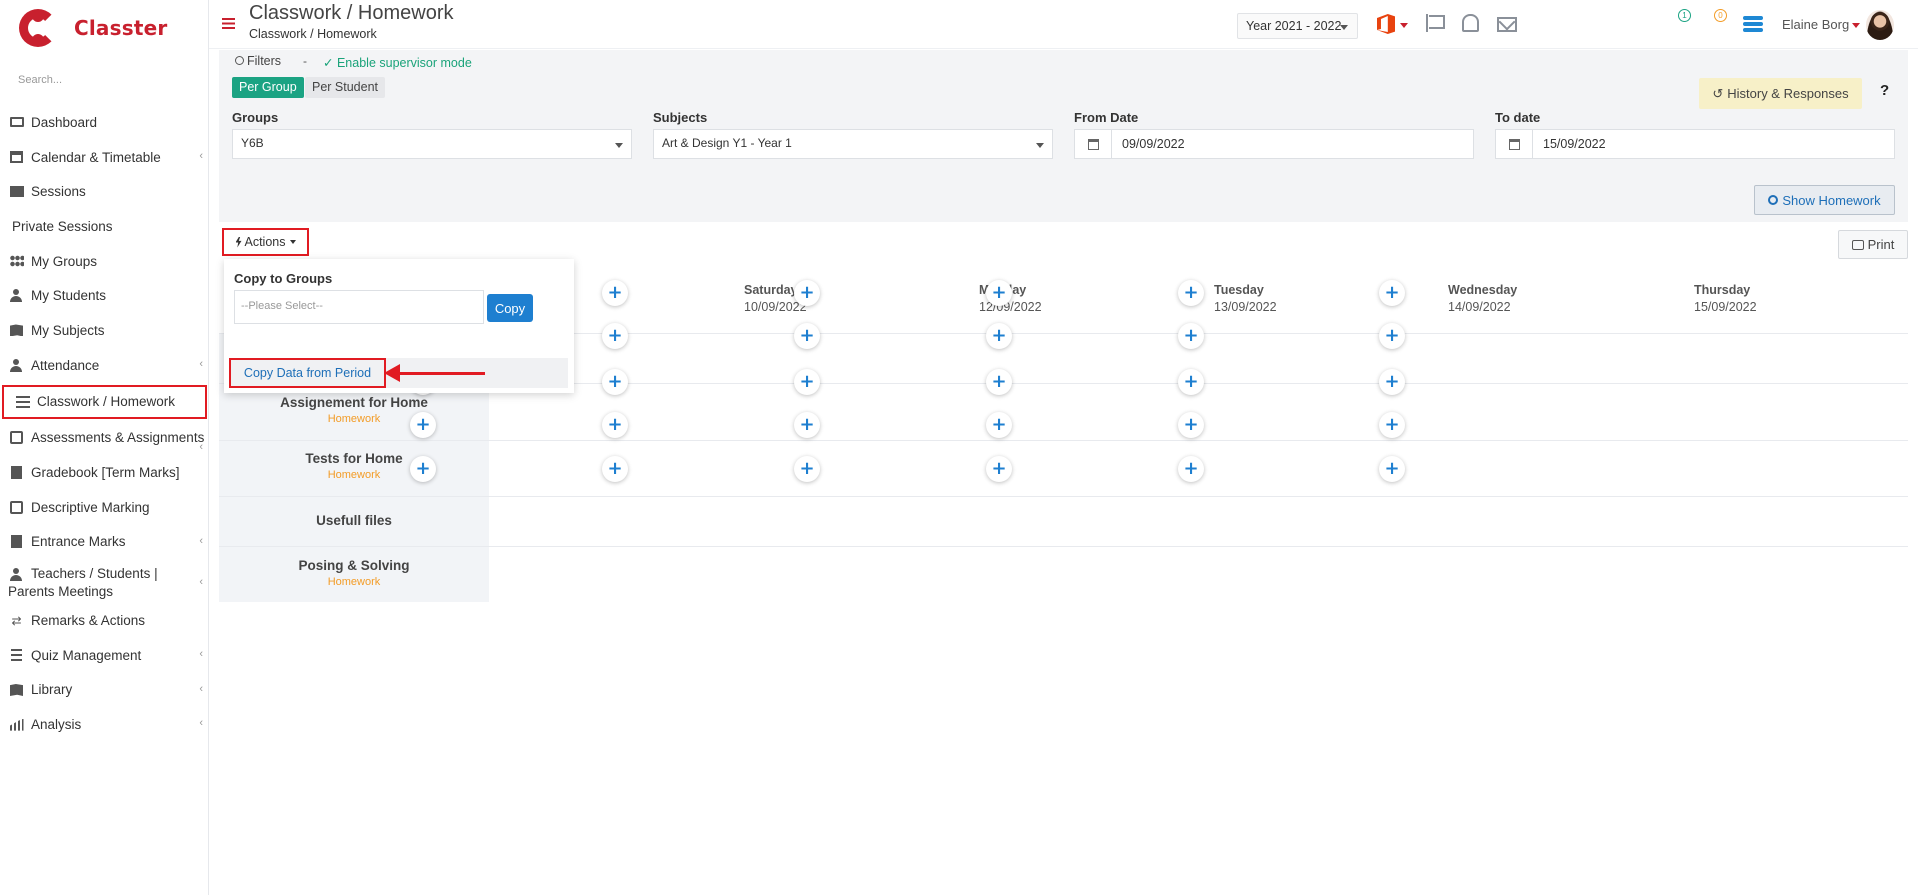 The image size is (1918, 895). I want to click on copy-groups-select: --Please Select--, so click(359, 307).